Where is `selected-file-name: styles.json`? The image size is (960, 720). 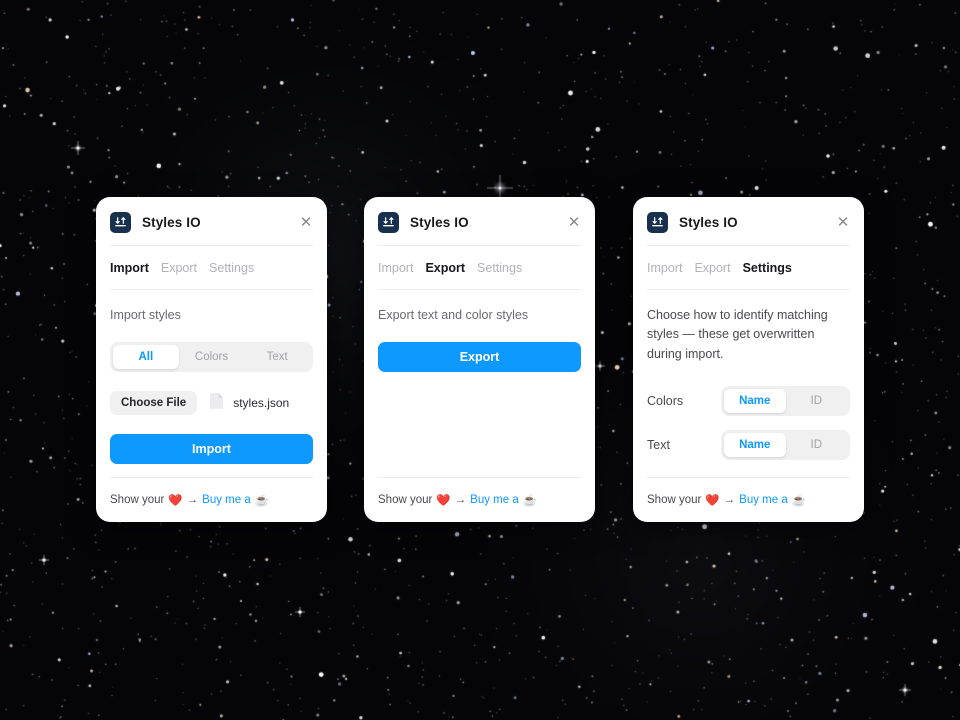
selected-file-name: styles.json is located at coordinates (261, 403).